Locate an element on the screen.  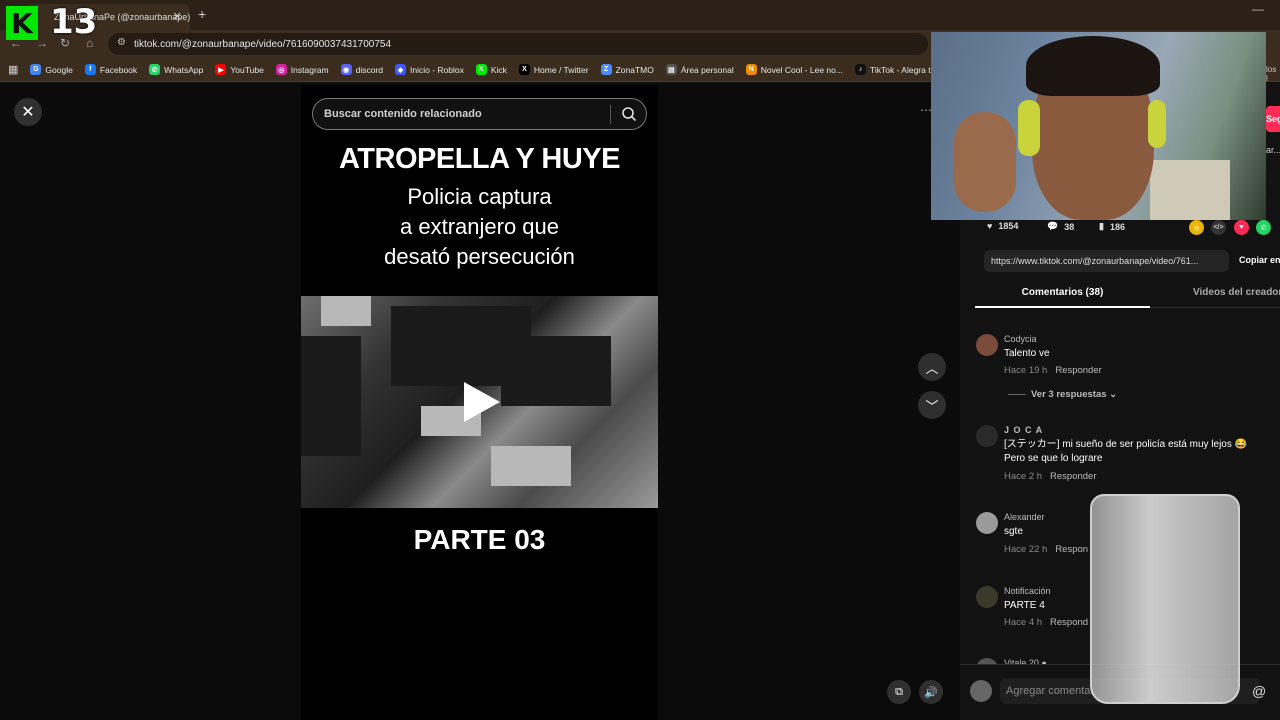
webcam-shirt is located at coordinates (1190, 190).